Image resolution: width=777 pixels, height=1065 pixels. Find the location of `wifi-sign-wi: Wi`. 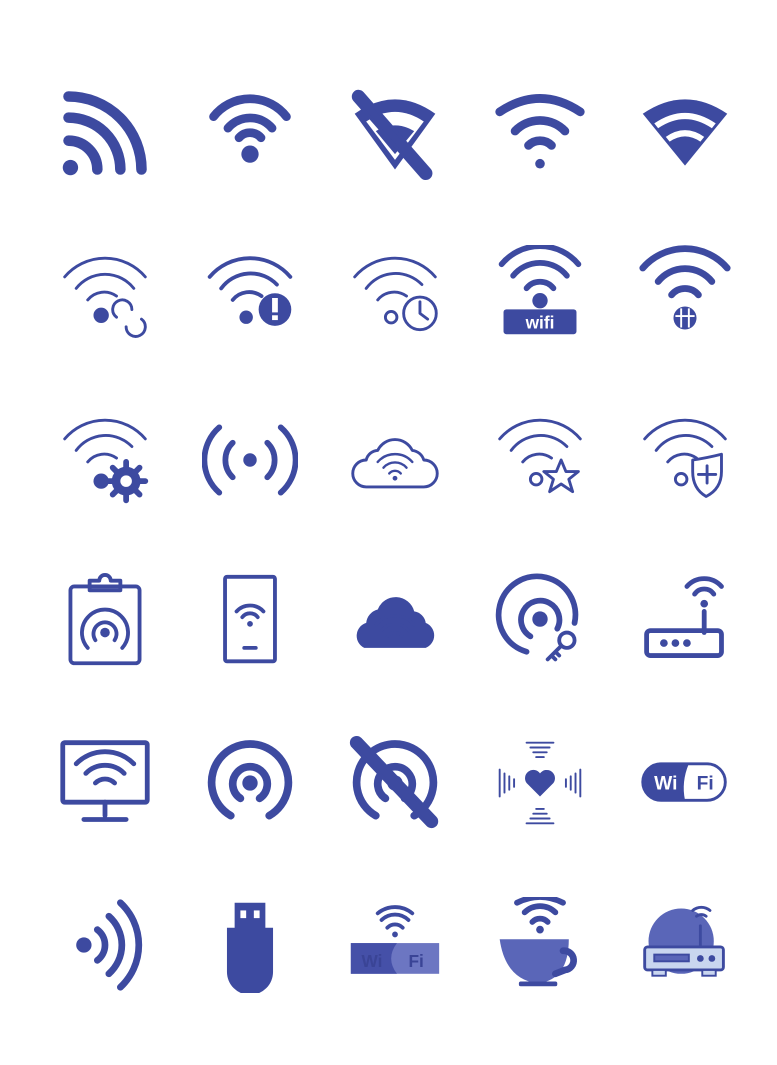

wifi-sign-wi: Wi is located at coordinates (371, 961).